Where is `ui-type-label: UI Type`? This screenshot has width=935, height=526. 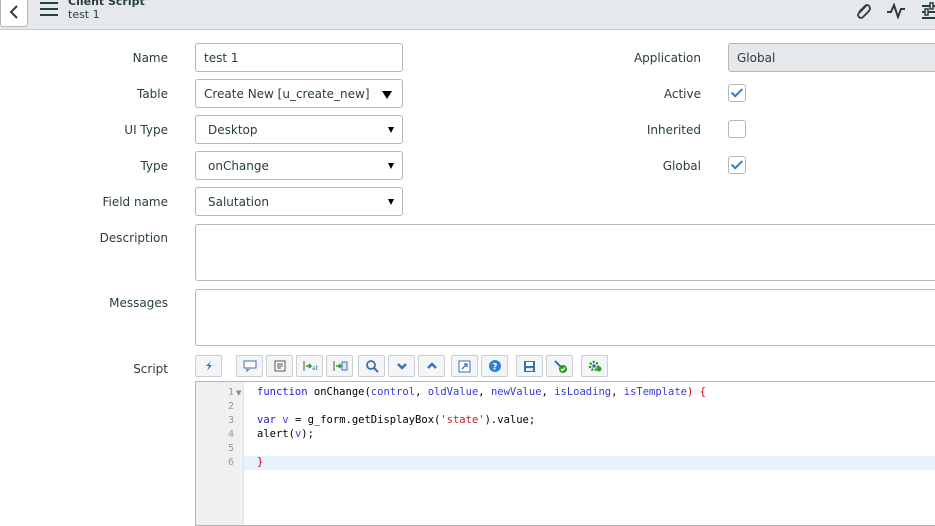
ui-type-label: UI Type is located at coordinates (146, 130).